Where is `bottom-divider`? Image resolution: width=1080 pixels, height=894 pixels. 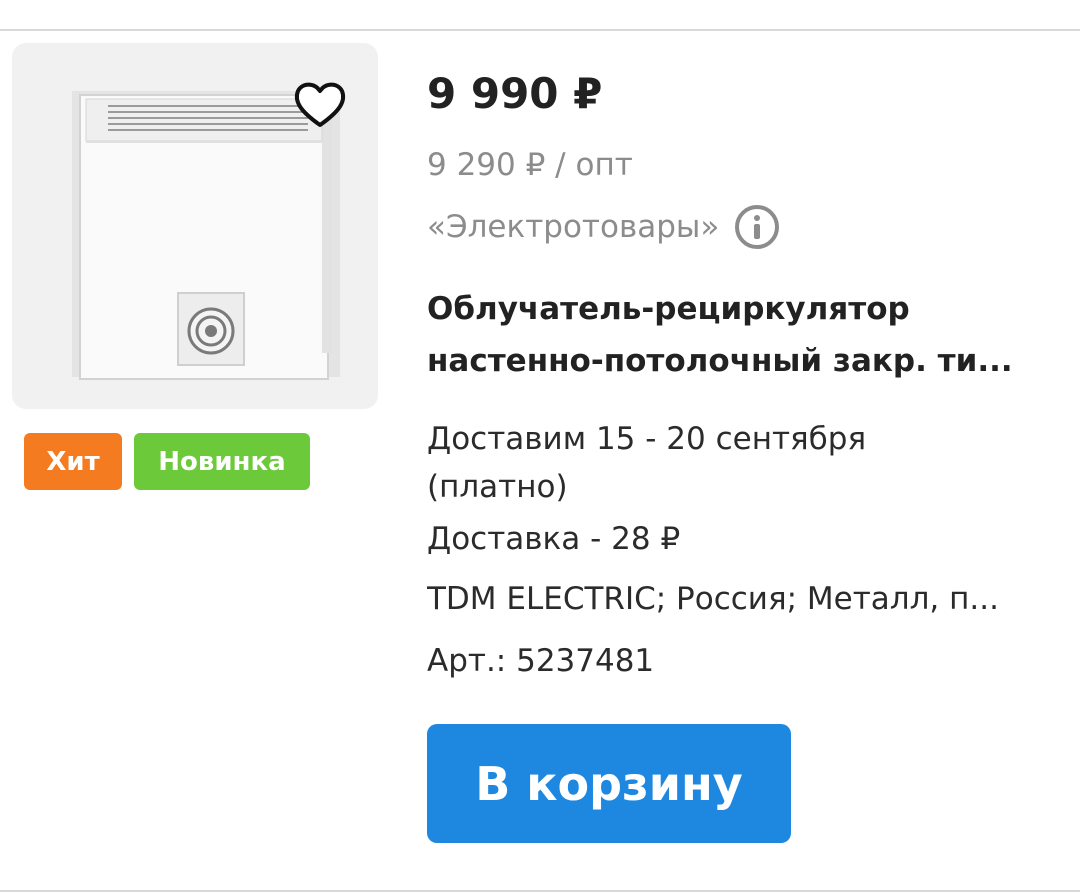
bottom-divider is located at coordinates (540, 891).